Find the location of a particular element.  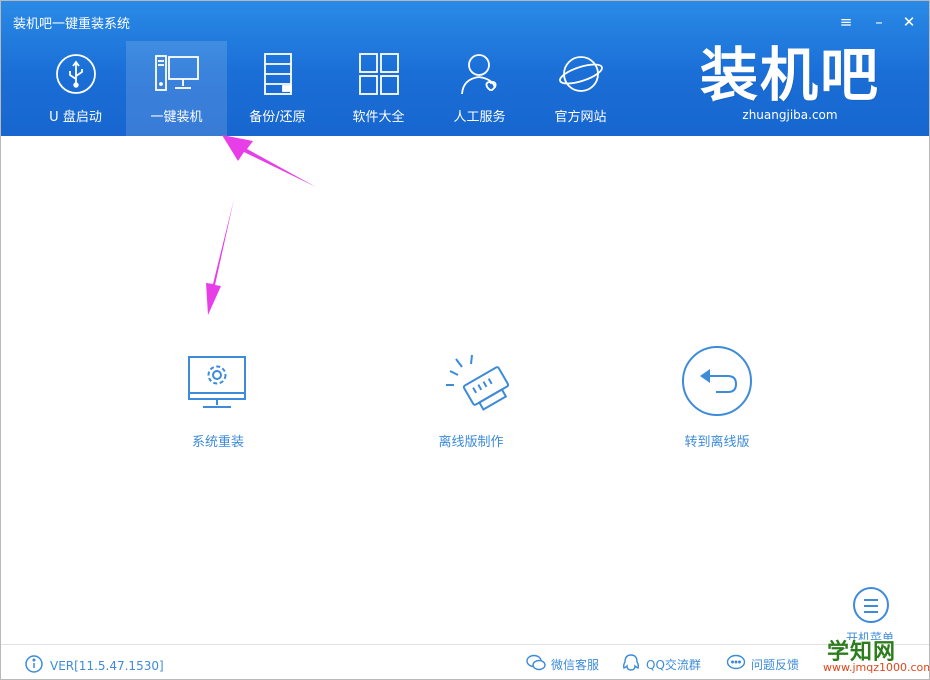

feature-label: 系统重装 is located at coordinates (217, 442).